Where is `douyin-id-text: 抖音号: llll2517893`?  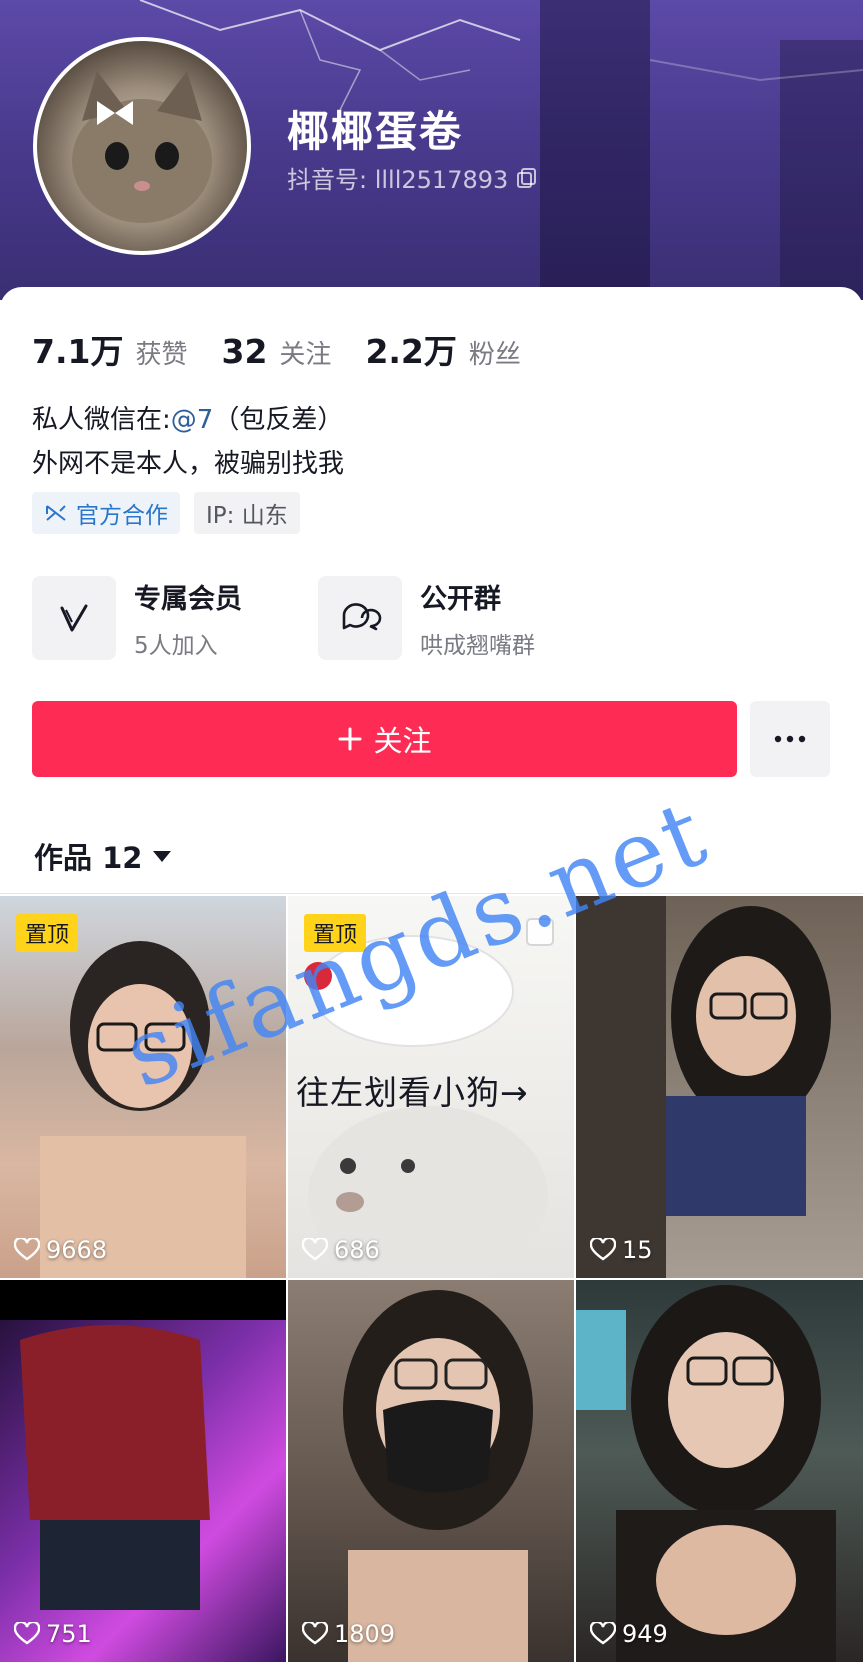 douyin-id-text: 抖音号: llll2517893 is located at coordinates (398, 180).